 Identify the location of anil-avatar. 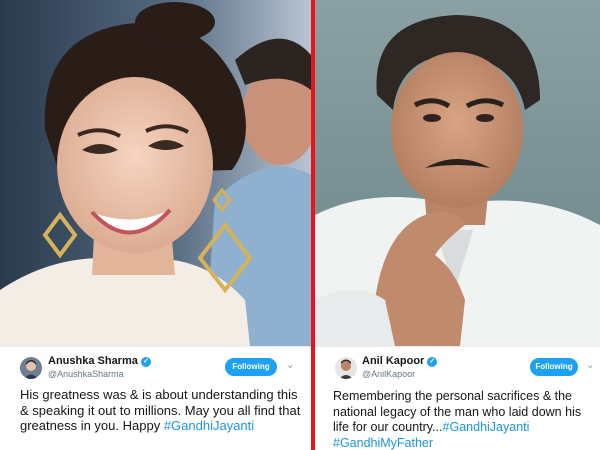
(346, 368).